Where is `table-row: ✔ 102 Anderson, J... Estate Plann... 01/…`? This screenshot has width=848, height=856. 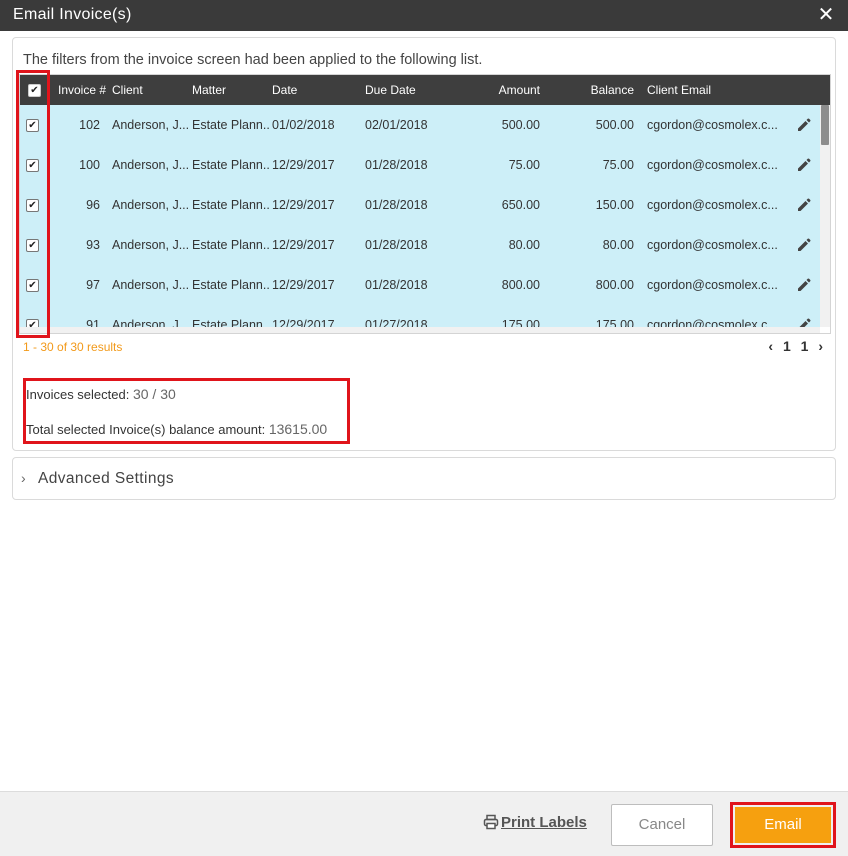
table-row: ✔ 102 Anderson, J... Estate Plann... 01/… is located at coordinates (420, 125).